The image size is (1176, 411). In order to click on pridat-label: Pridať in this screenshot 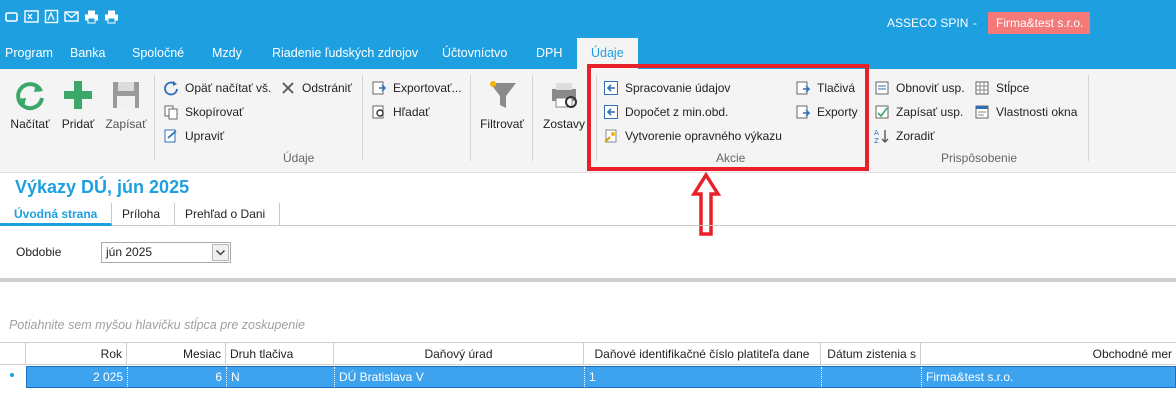, I will do `click(78, 124)`.